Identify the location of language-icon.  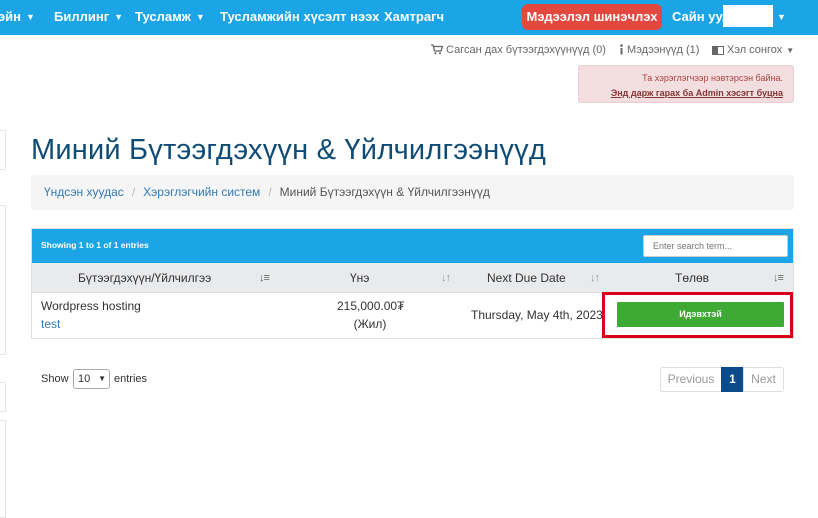
(718, 50).